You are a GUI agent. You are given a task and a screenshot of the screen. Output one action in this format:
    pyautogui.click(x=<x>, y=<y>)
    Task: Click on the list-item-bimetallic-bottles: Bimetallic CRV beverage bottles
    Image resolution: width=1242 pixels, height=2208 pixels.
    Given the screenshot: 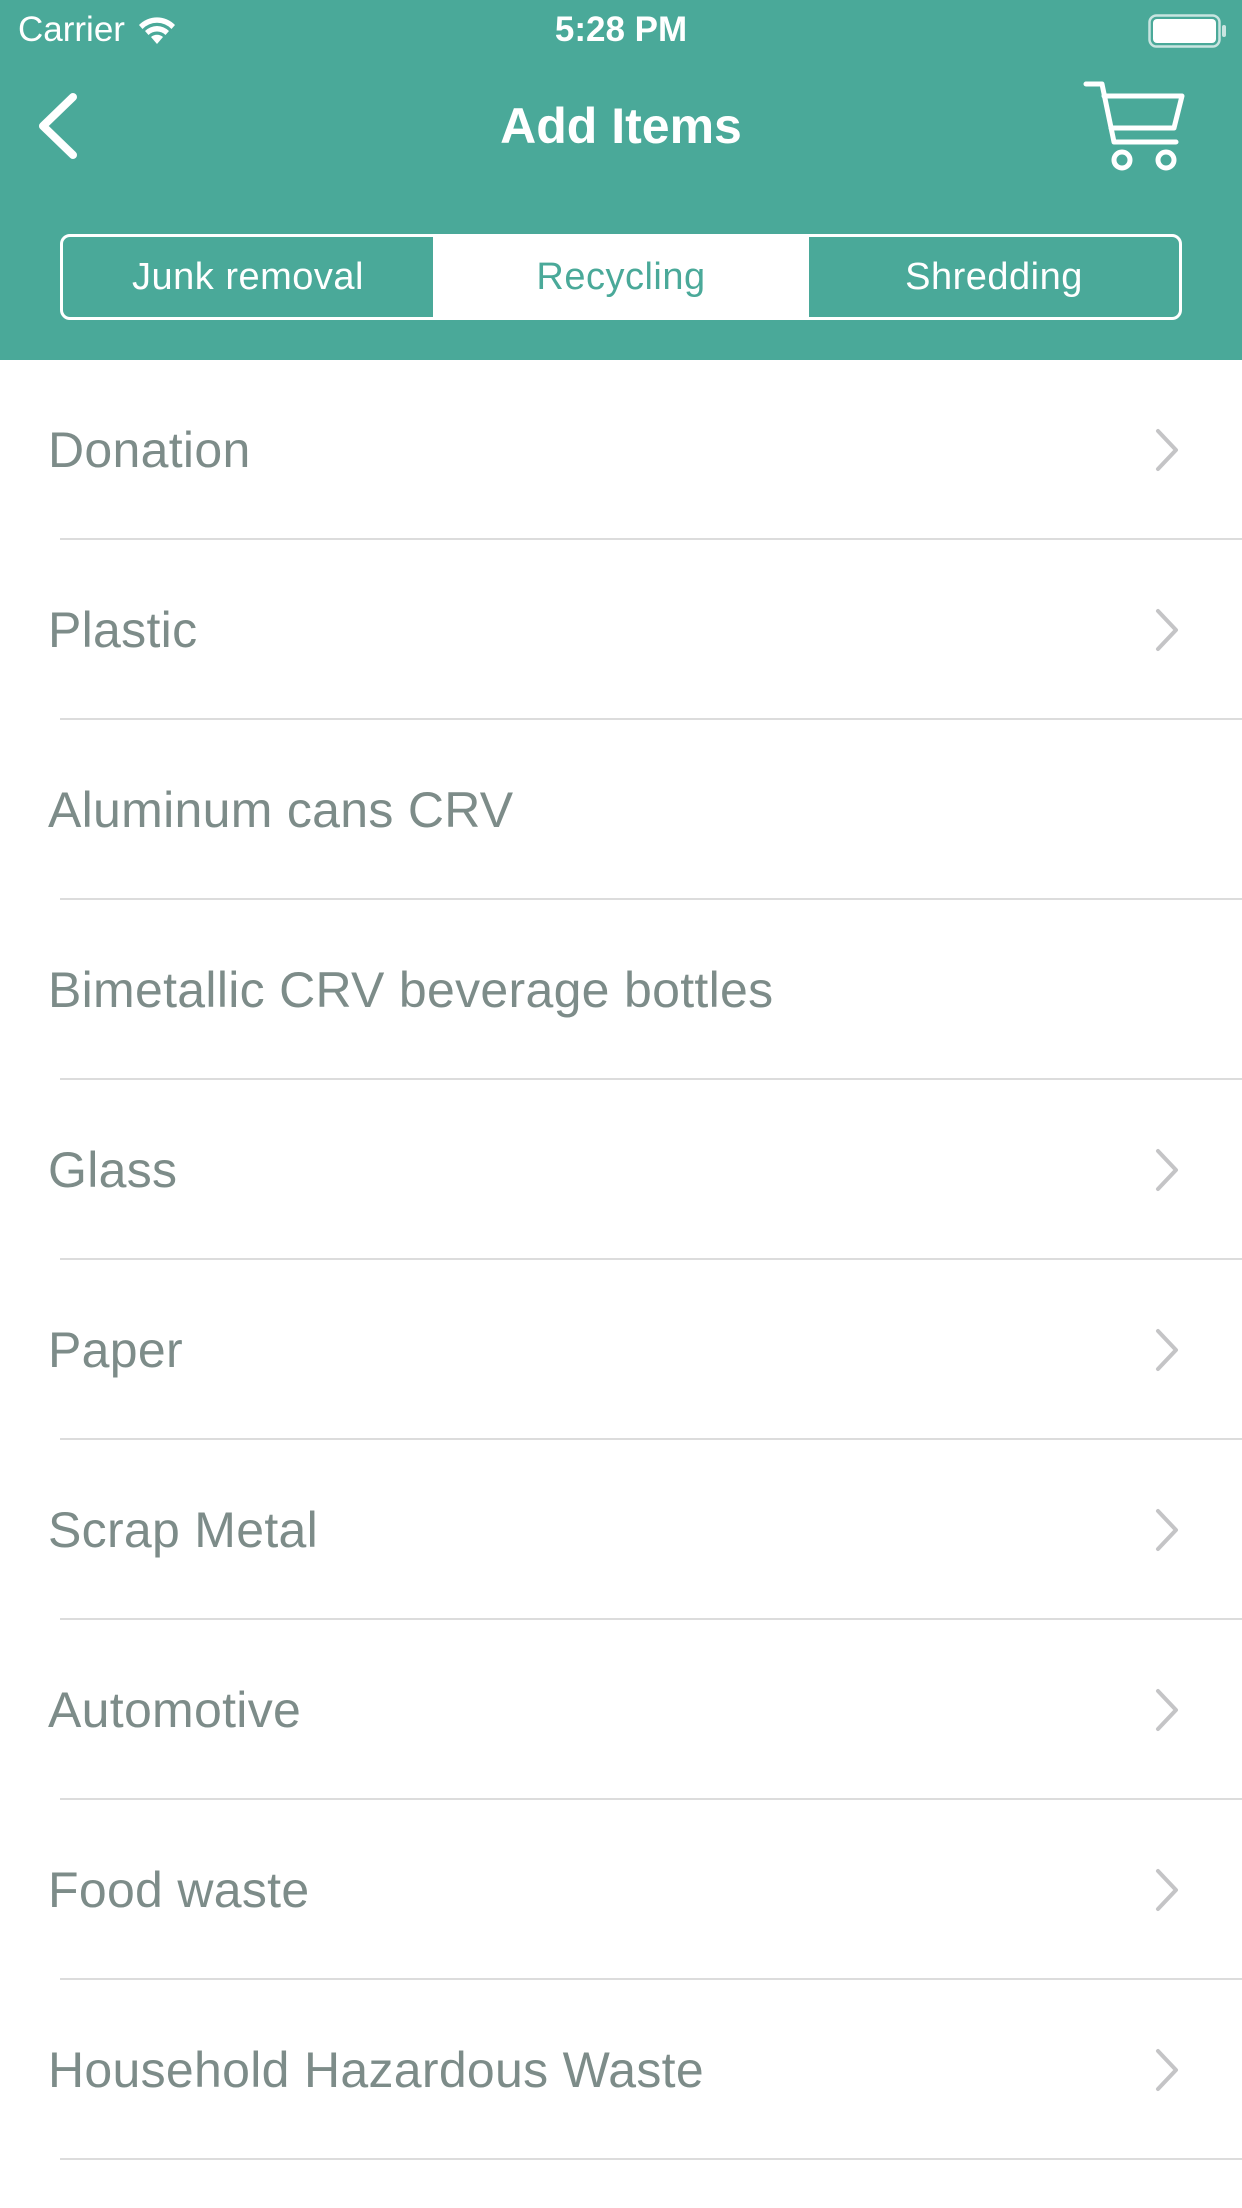 What is the action you would take?
    pyautogui.click(x=621, y=990)
    